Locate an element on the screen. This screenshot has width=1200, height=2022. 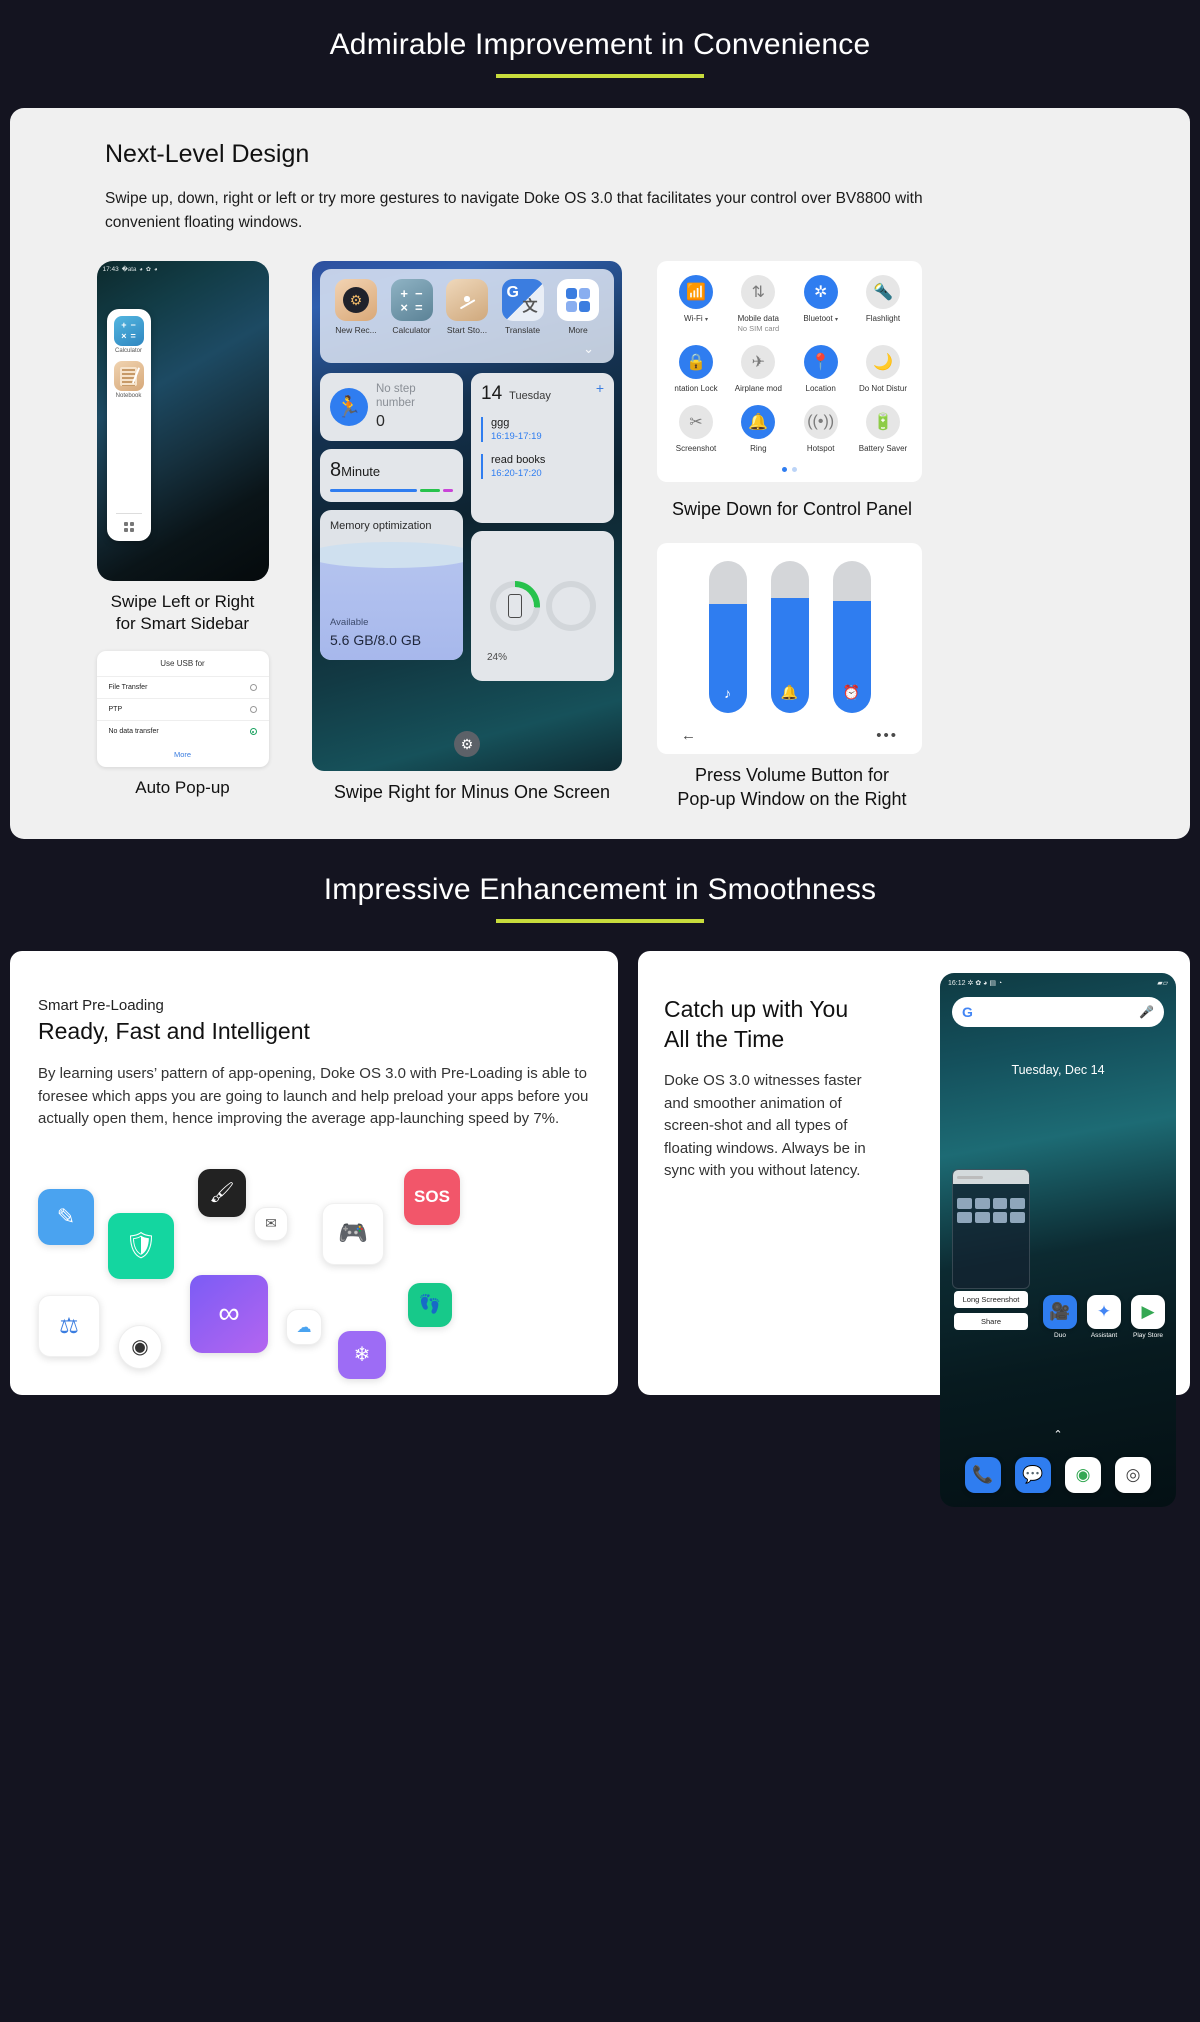
usb-more-link: More is located at coordinates (183, 751).